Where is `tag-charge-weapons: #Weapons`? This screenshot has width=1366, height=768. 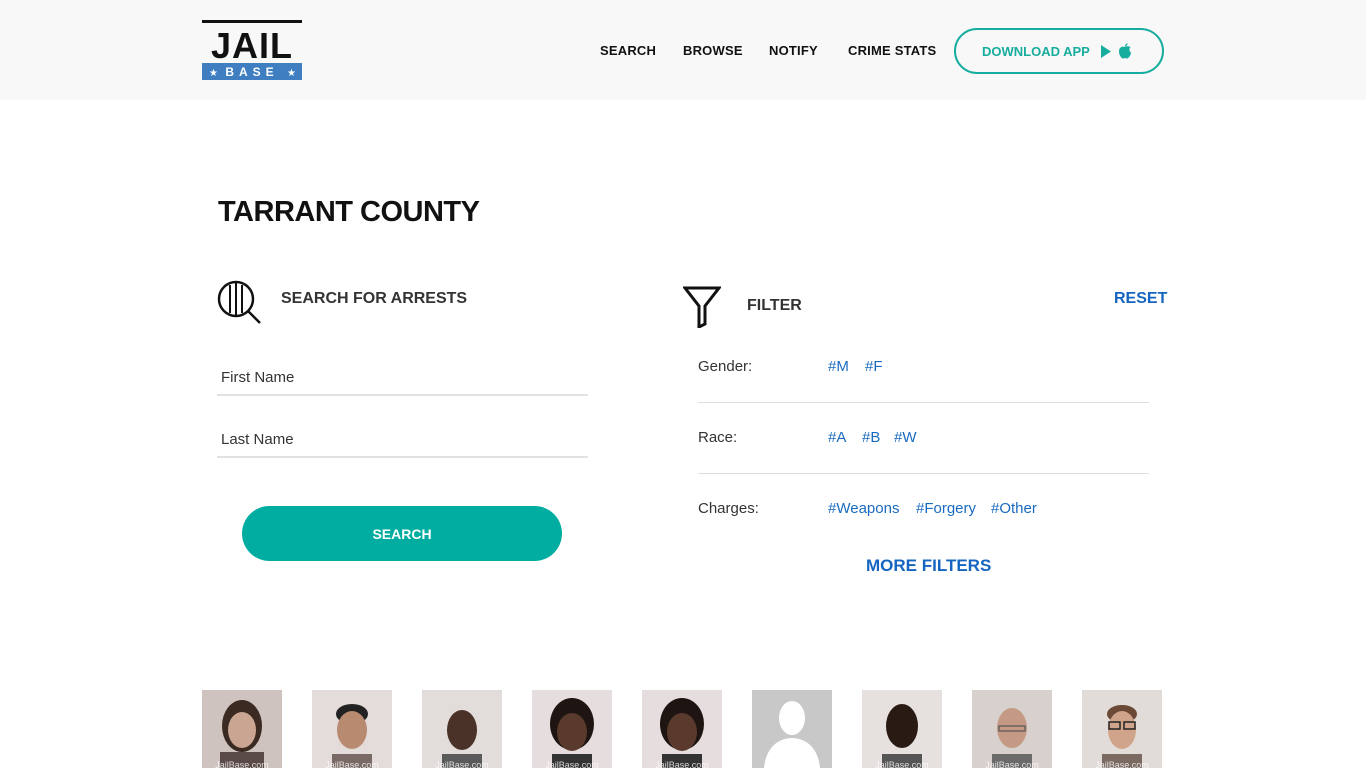 tag-charge-weapons: #Weapons is located at coordinates (863, 508).